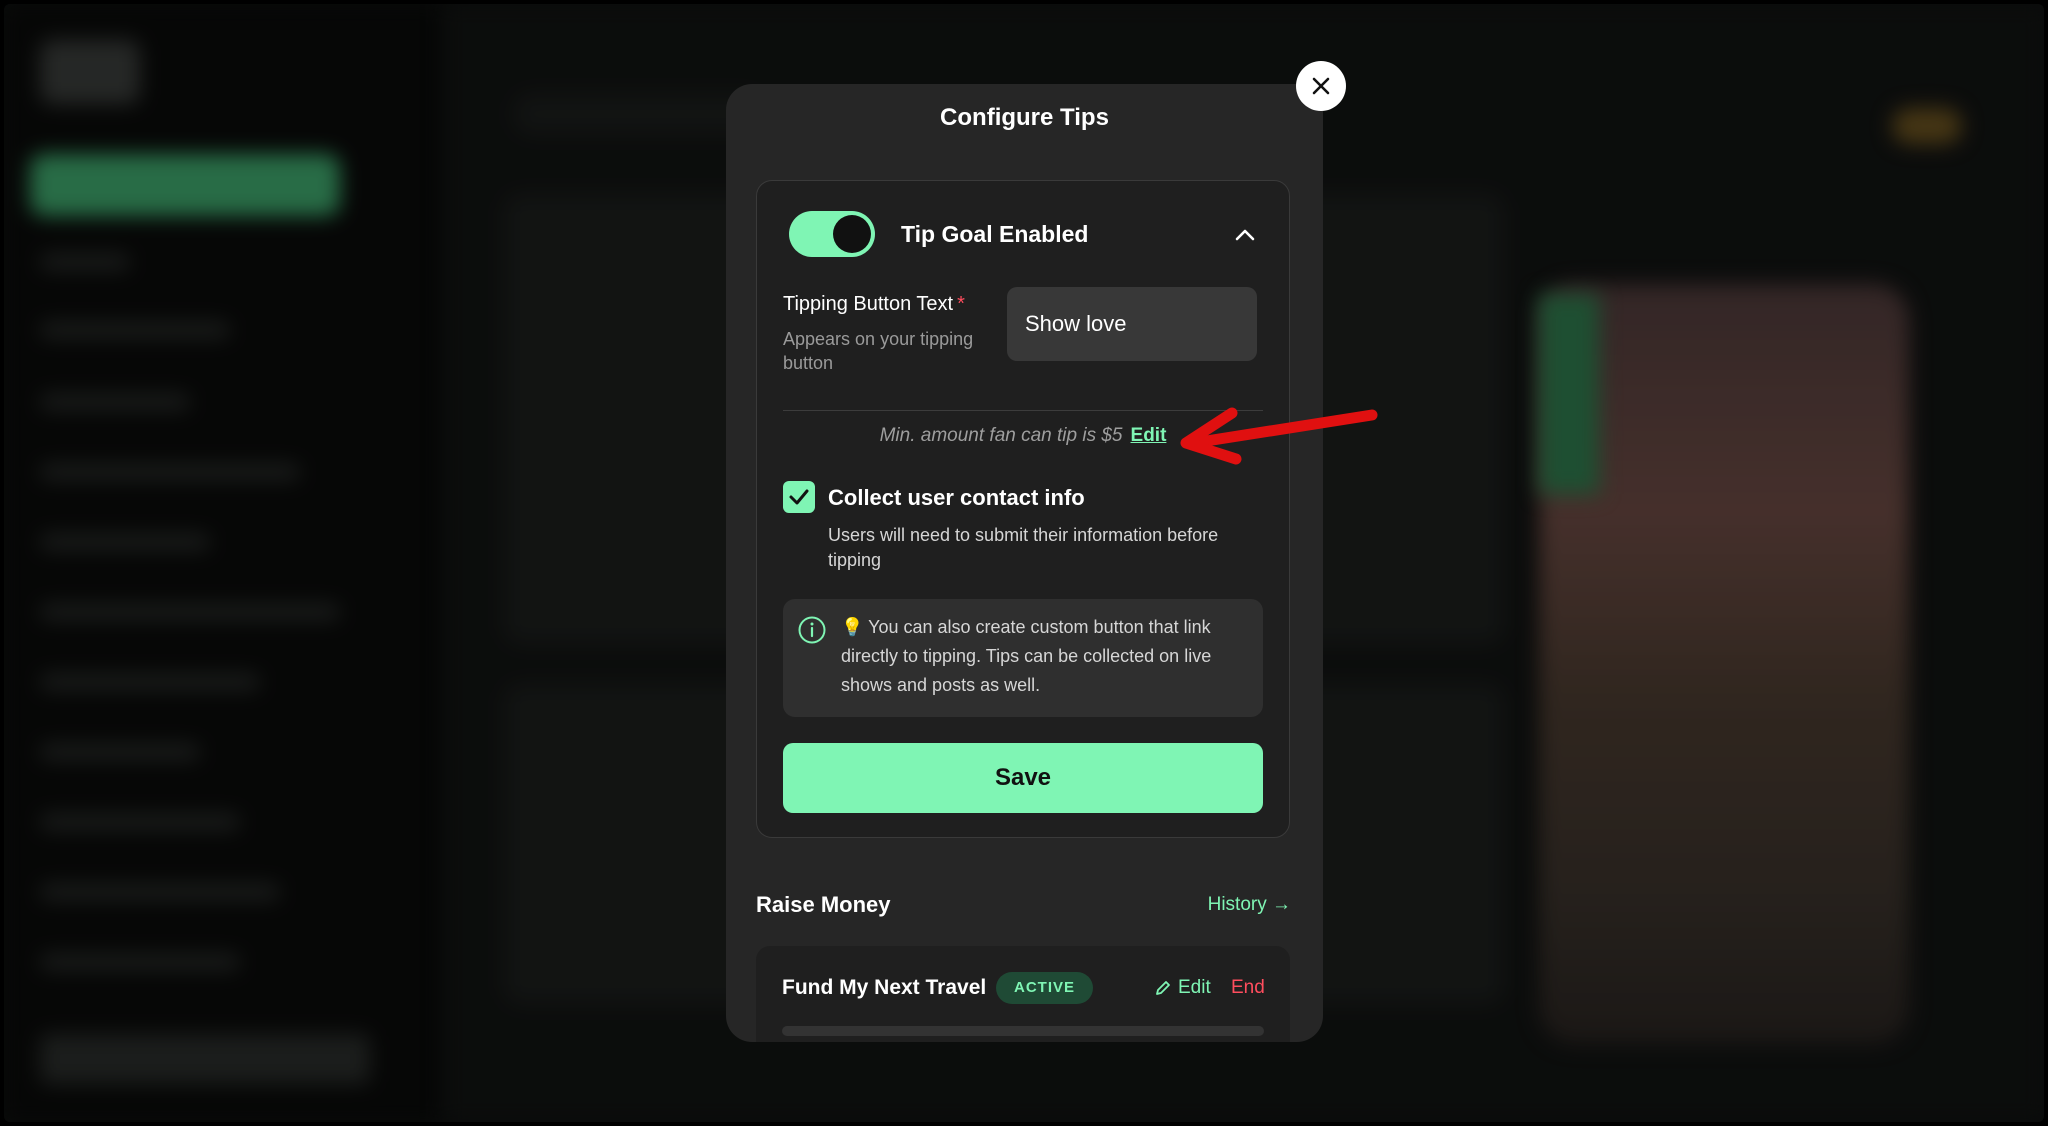  What do you see at coordinates (874, 304) in the screenshot?
I see `tipping-button-text-label: Tipping Button Text *` at bounding box center [874, 304].